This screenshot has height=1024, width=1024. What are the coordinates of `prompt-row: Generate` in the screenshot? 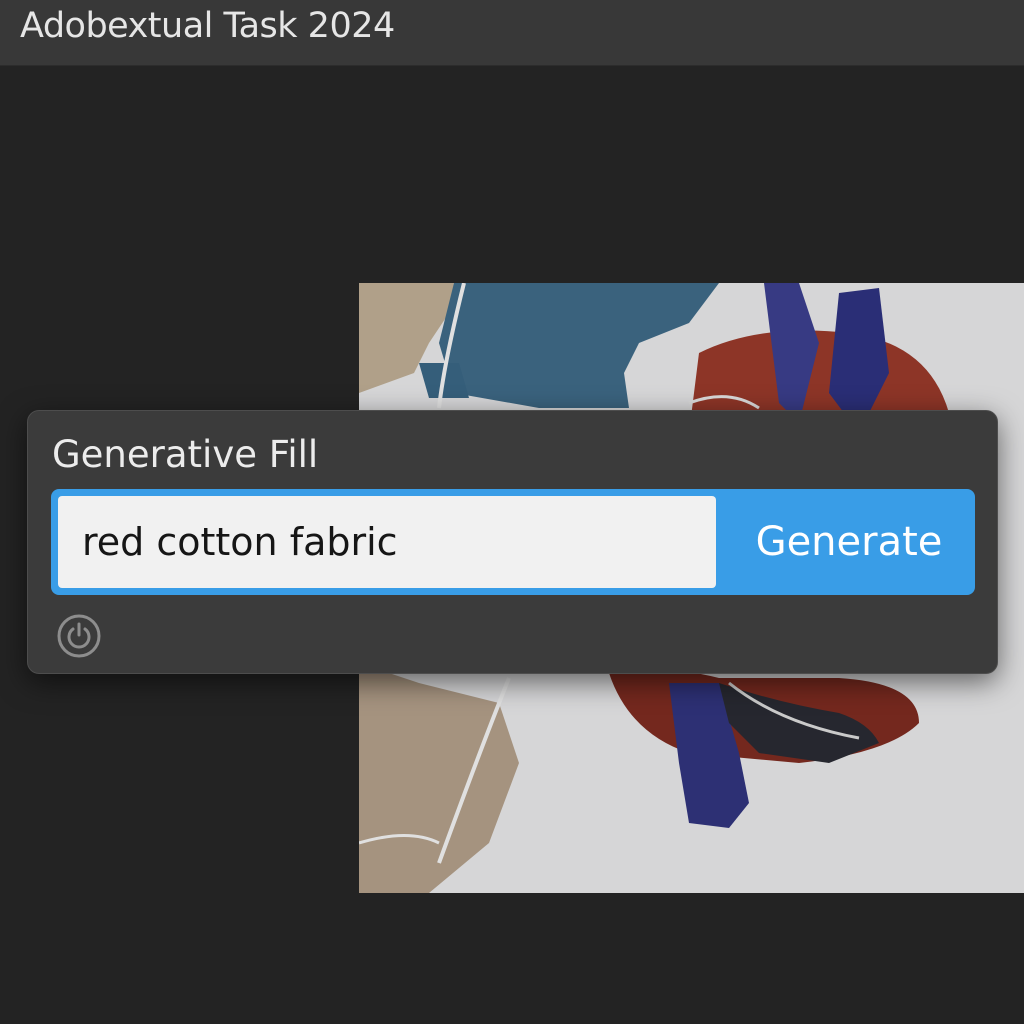 It's located at (513, 542).